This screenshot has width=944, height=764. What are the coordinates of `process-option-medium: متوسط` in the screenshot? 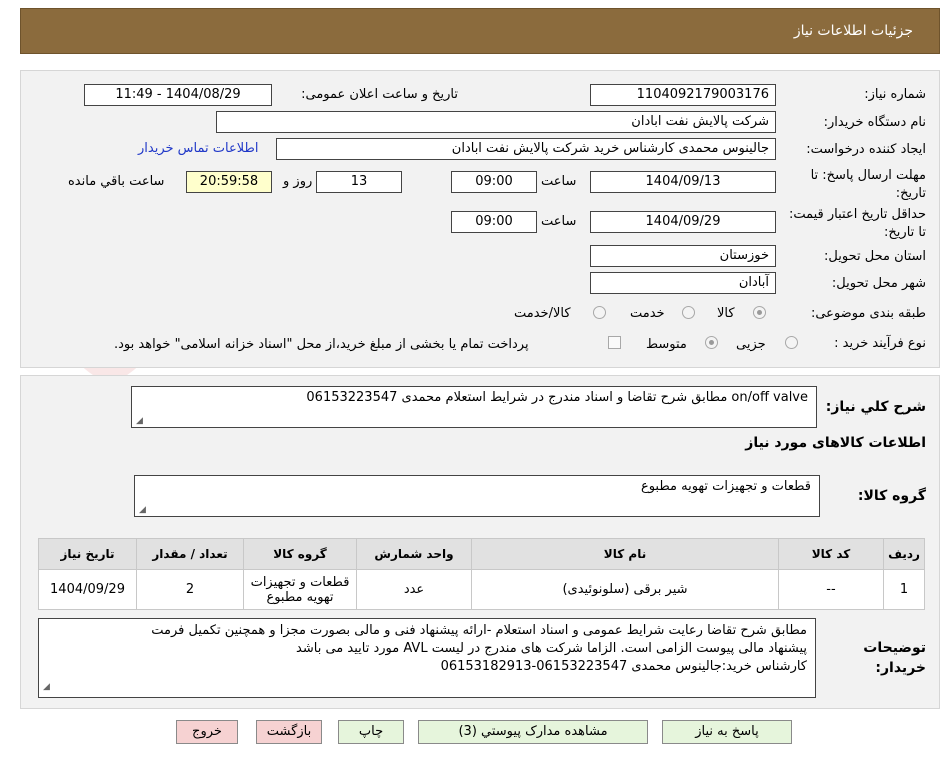 It's located at (666, 344).